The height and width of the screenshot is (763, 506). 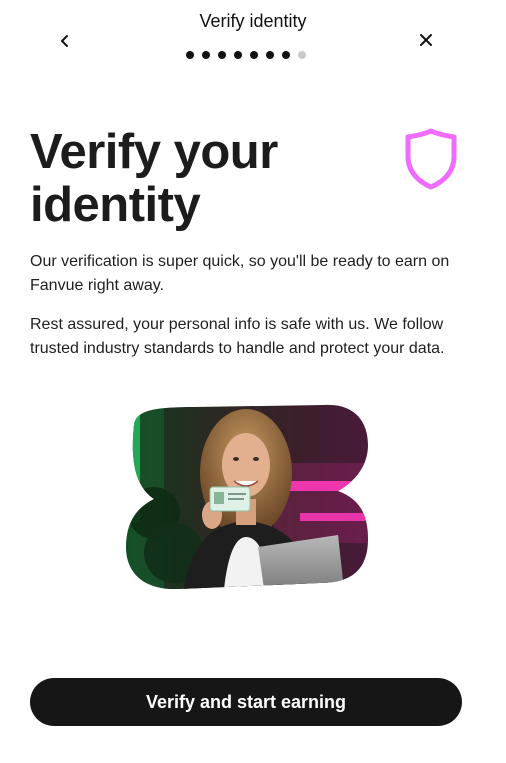 What do you see at coordinates (431, 159) in the screenshot?
I see `shield-icon` at bounding box center [431, 159].